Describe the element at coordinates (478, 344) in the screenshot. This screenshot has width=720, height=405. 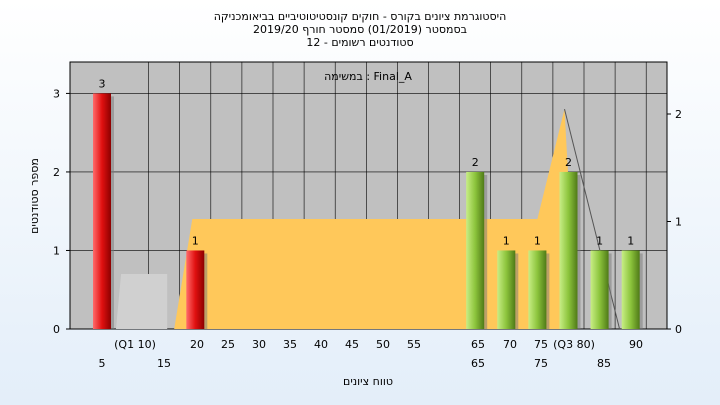
I see `x-tick-label: 65` at that location.